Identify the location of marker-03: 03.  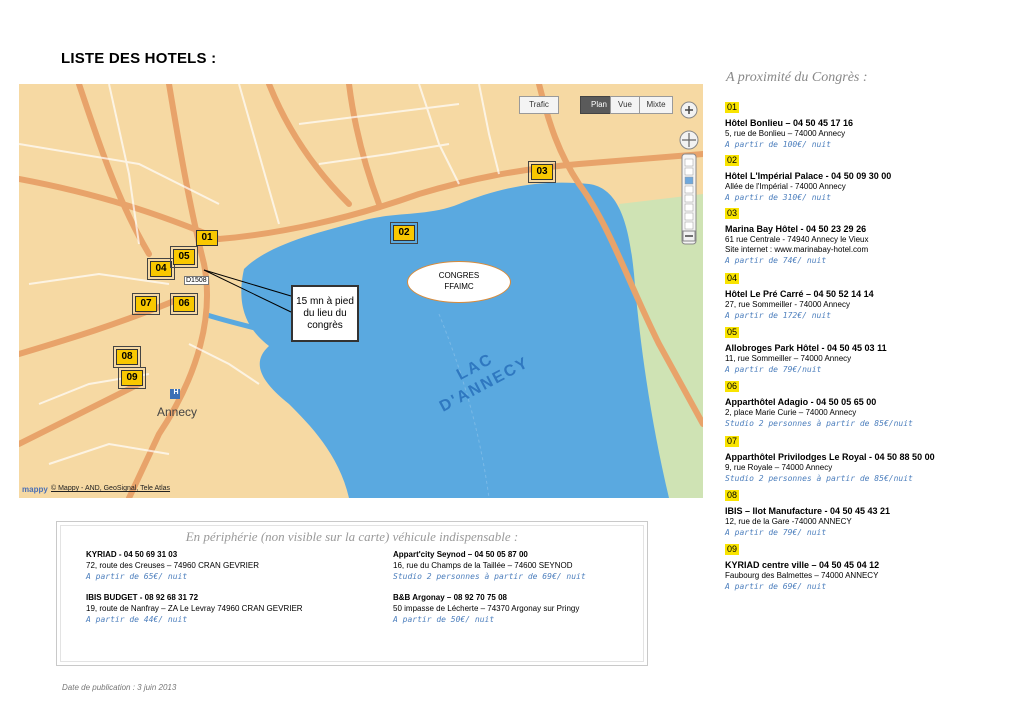
(542, 172).